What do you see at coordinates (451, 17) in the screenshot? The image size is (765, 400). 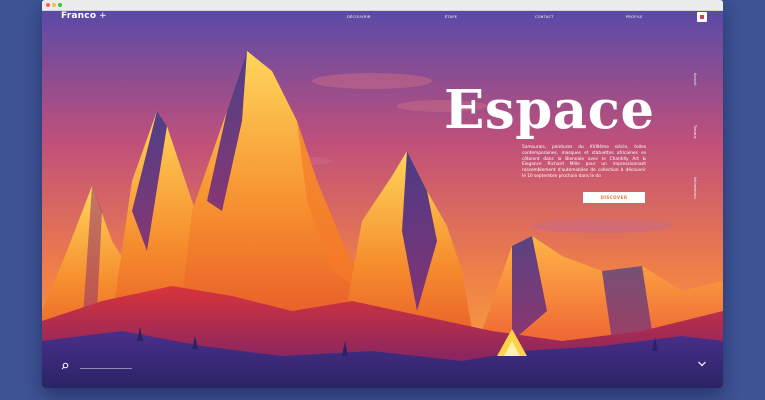 I see `nav-link-step: ÉTAPE` at bounding box center [451, 17].